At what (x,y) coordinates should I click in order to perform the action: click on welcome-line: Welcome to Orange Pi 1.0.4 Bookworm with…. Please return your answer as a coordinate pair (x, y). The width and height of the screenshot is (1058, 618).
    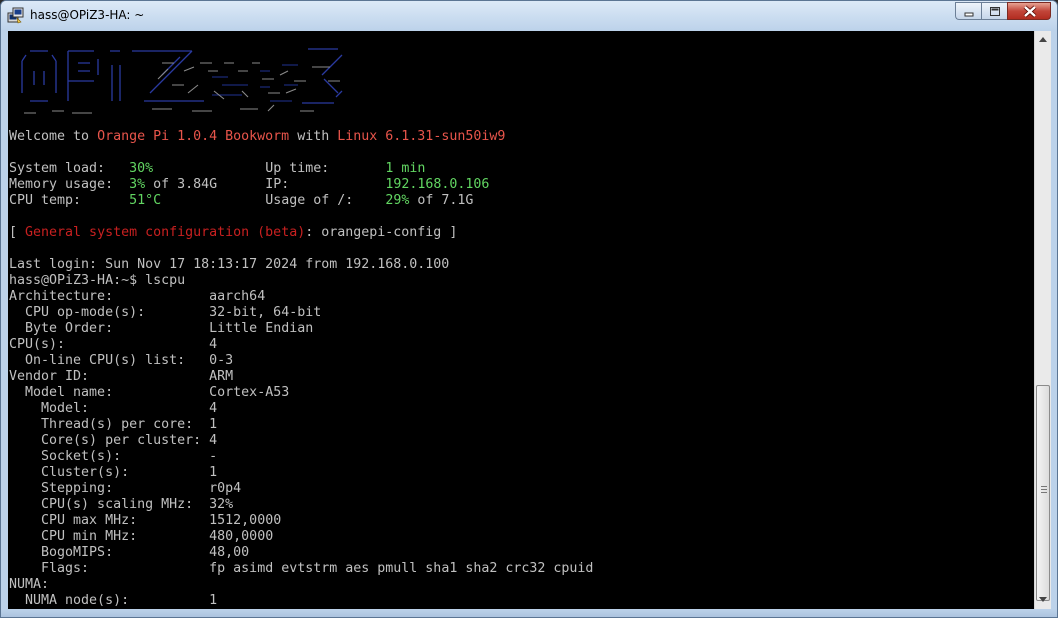
    Looking at the image, I should click on (257, 137).